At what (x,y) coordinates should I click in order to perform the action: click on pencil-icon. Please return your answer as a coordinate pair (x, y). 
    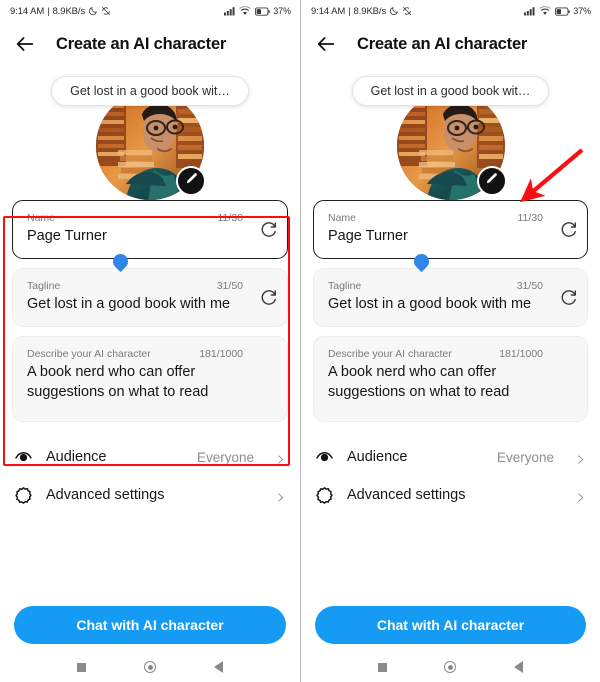
    Looking at the image, I should click on (491, 181).